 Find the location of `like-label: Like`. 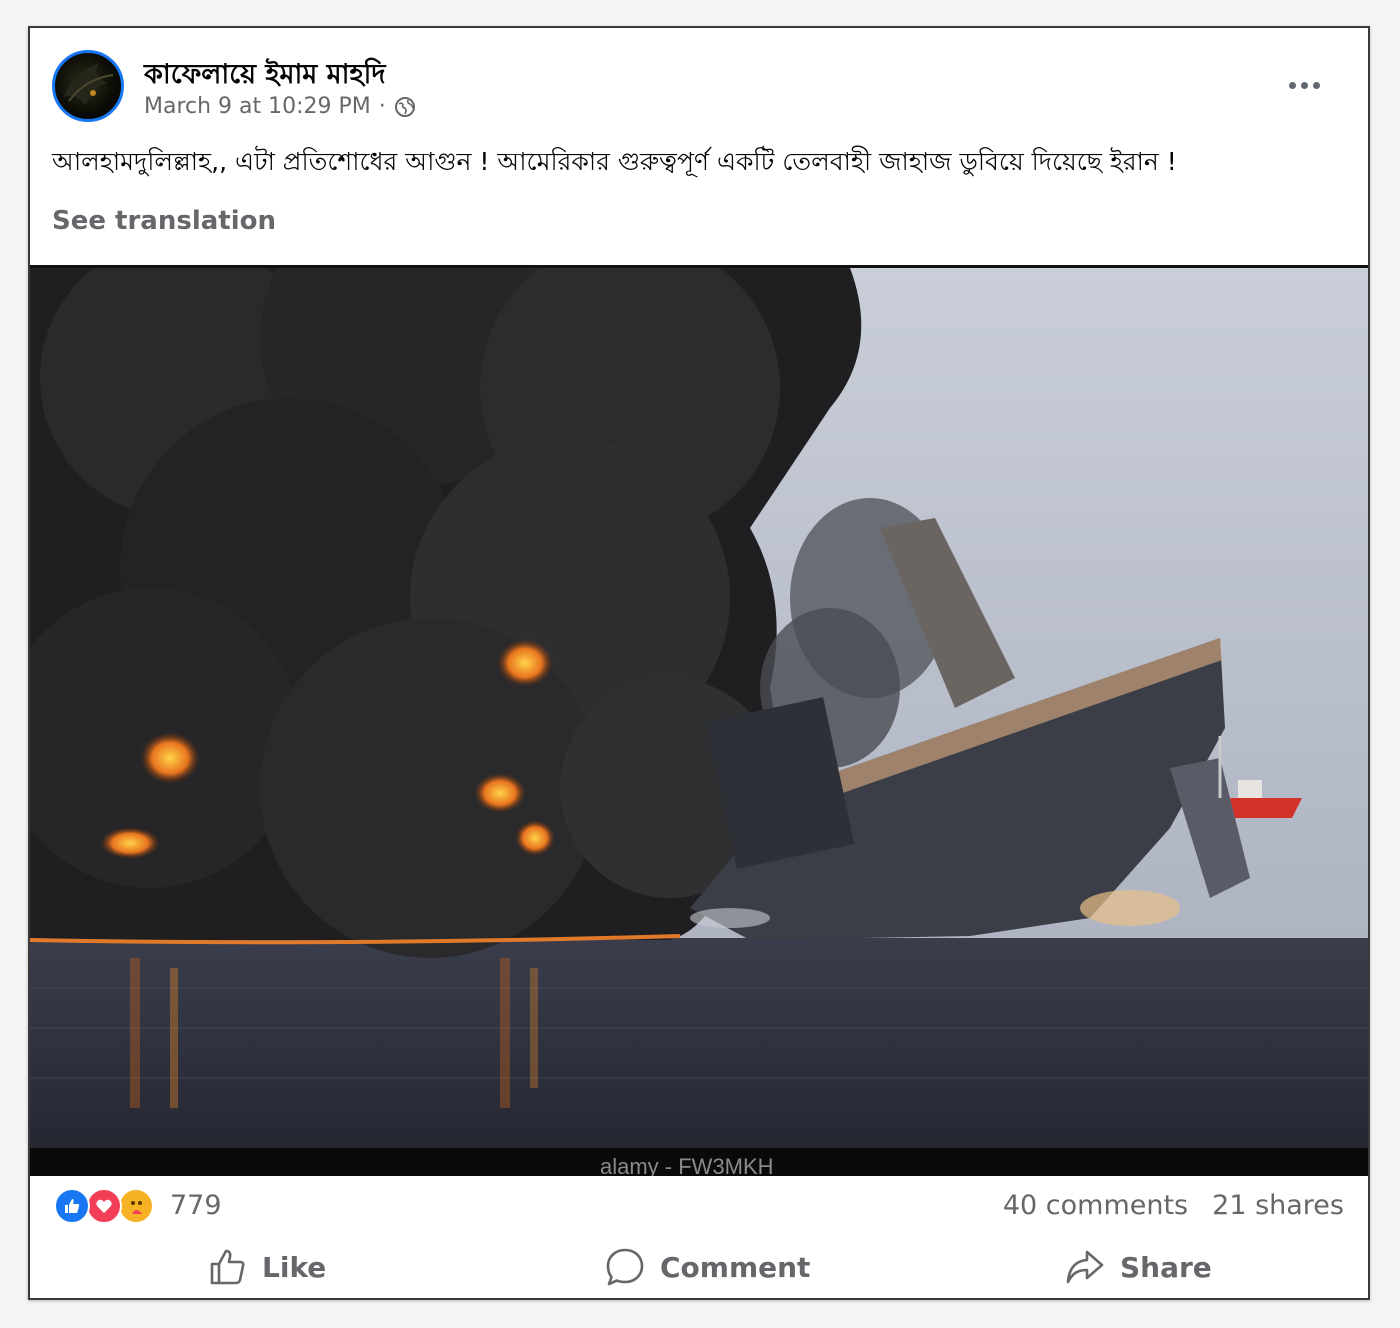

like-label: Like is located at coordinates (294, 1267).